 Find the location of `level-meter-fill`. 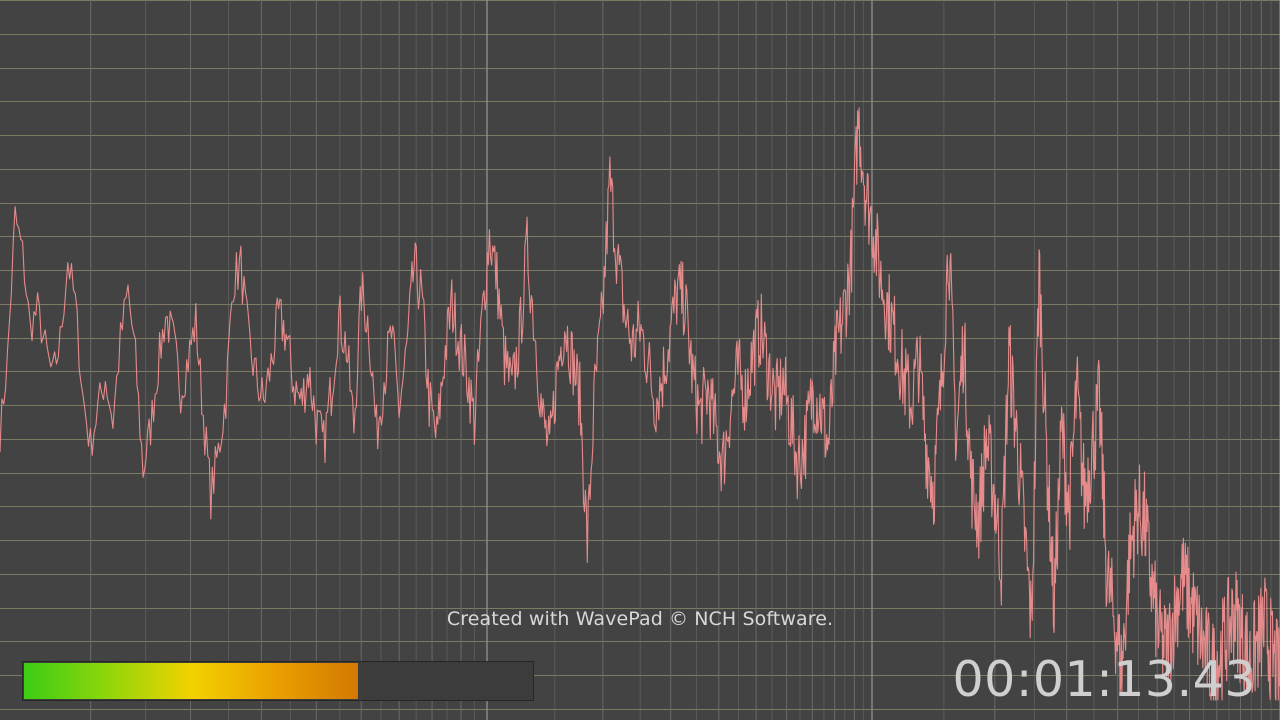

level-meter-fill is located at coordinates (191, 681).